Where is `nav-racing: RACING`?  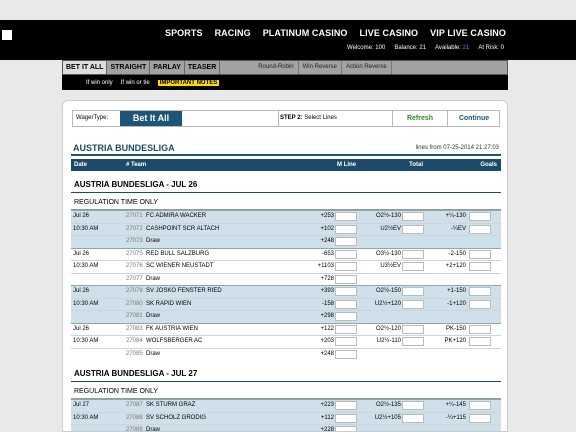 nav-racing: RACING is located at coordinates (233, 33).